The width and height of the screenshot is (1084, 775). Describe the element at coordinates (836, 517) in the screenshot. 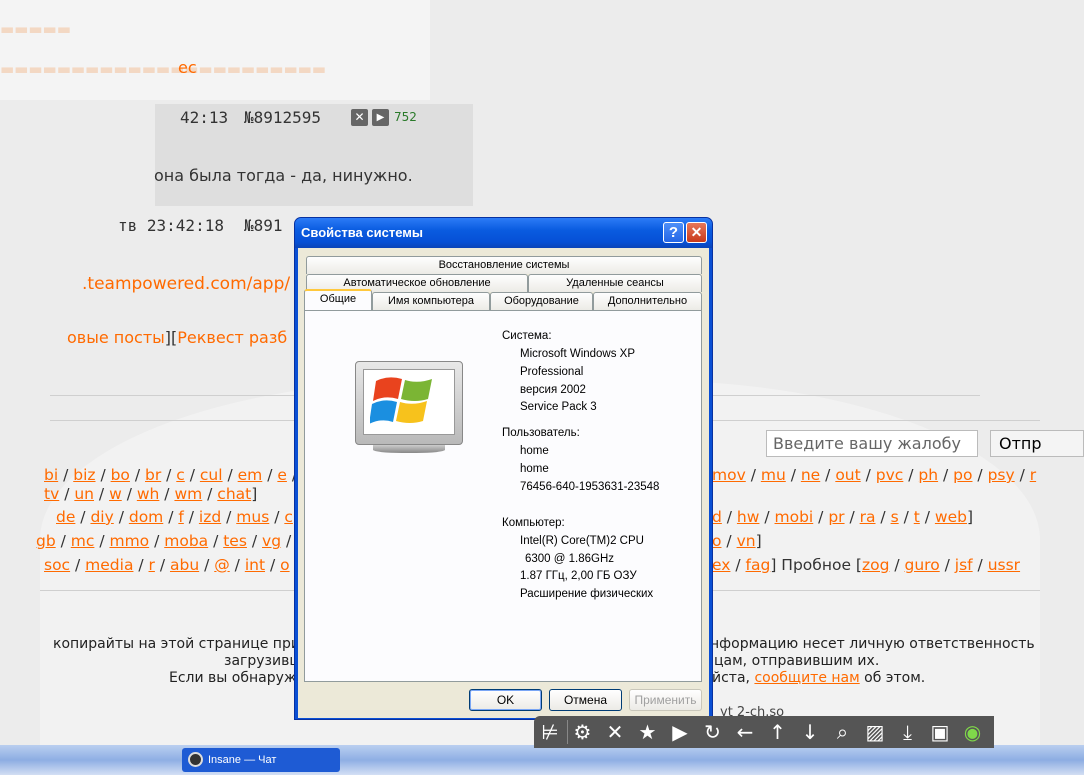

I see `board-link: pr` at that location.